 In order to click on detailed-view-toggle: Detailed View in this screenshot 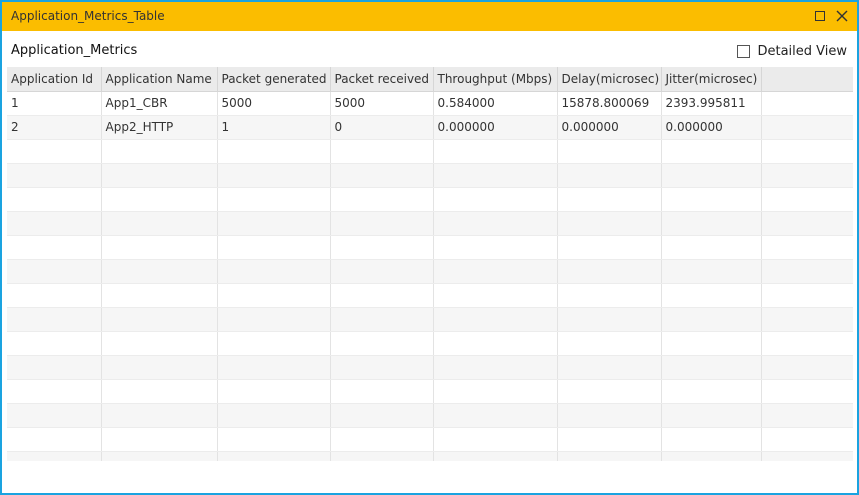, I will do `click(792, 51)`.